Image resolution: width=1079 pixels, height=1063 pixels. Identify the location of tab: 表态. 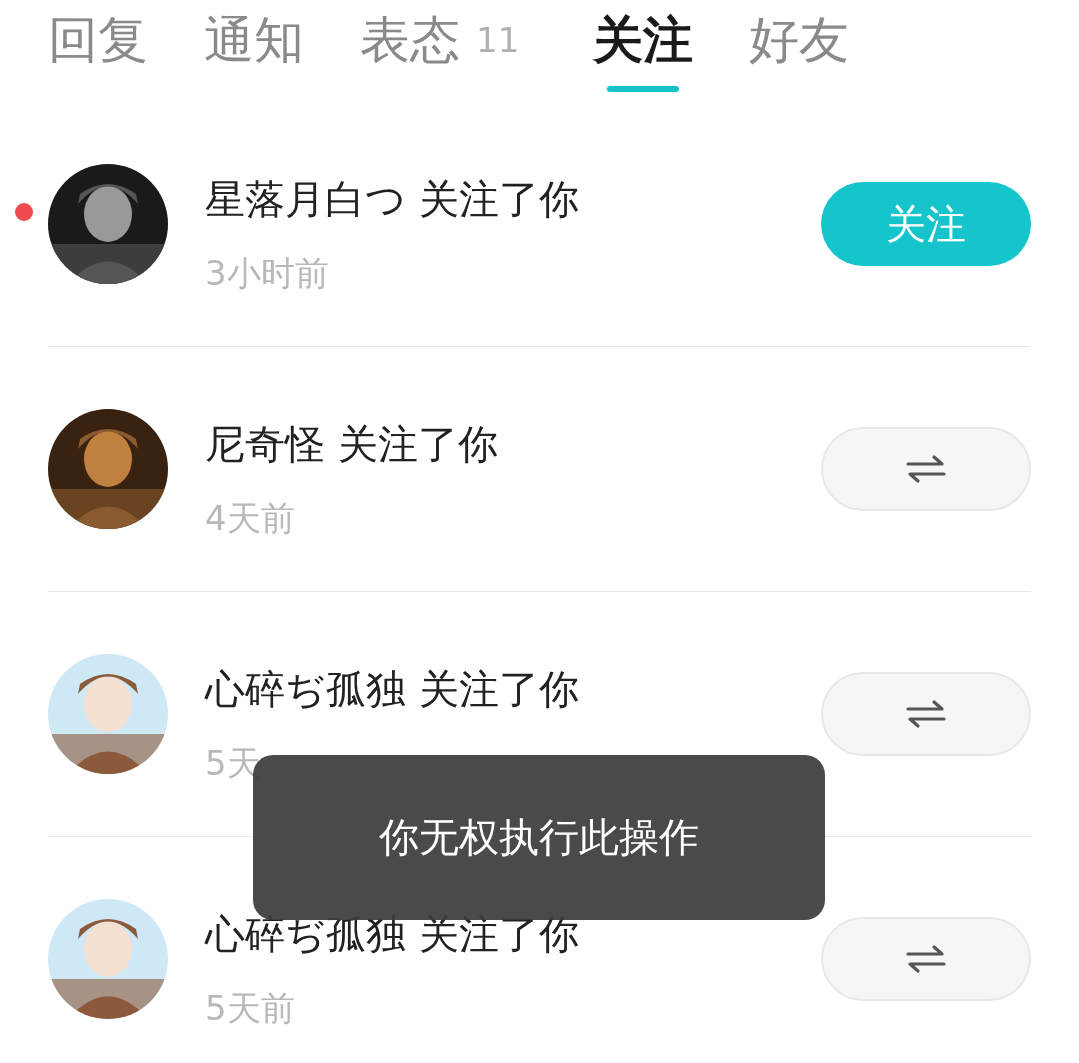
(410, 40).